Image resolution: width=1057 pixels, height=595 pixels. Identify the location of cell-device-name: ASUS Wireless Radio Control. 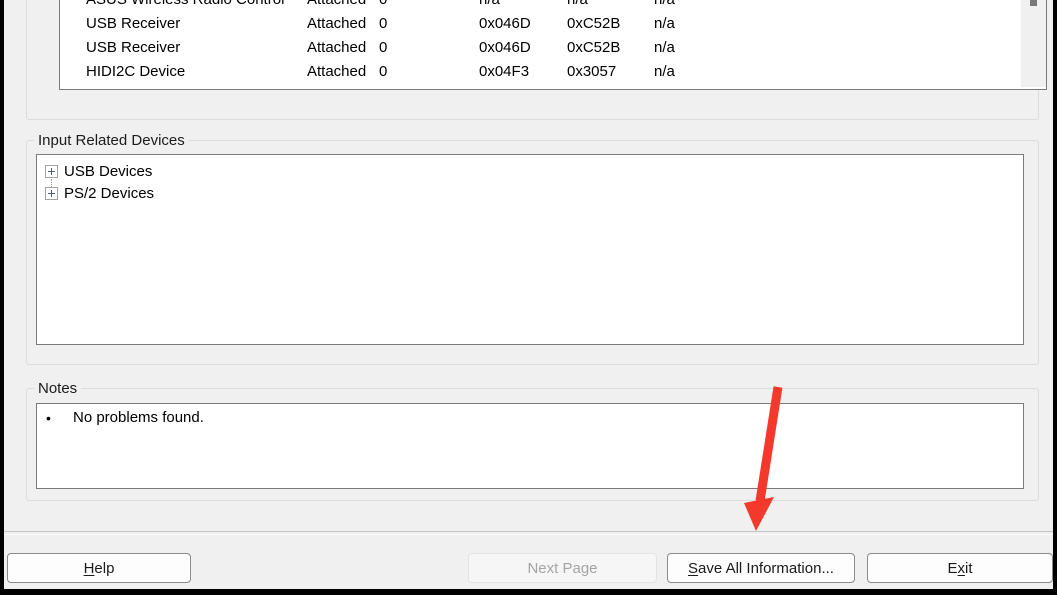
(185, 4).